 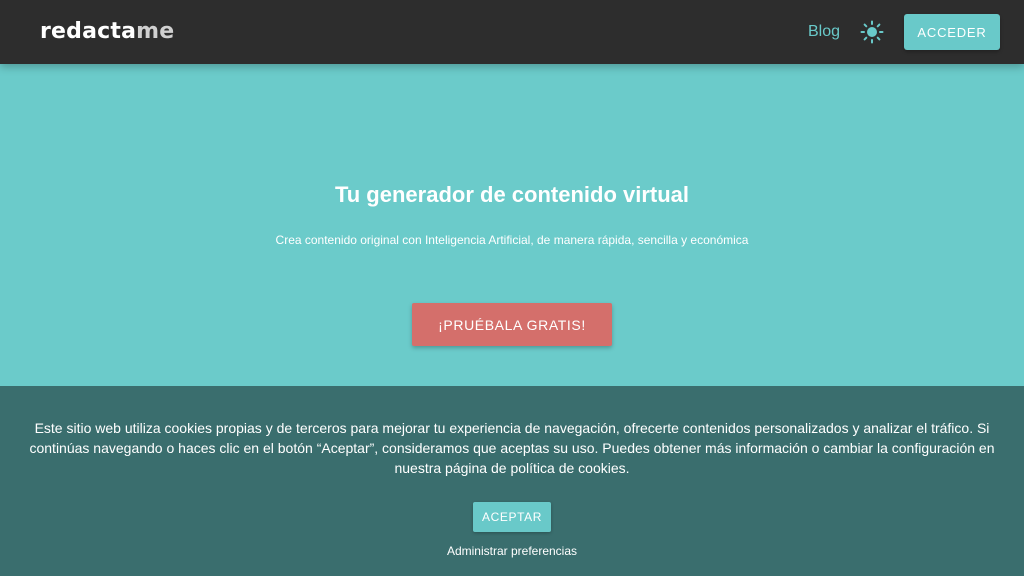 I want to click on login-button: ACCEDER, so click(x=952, y=32).